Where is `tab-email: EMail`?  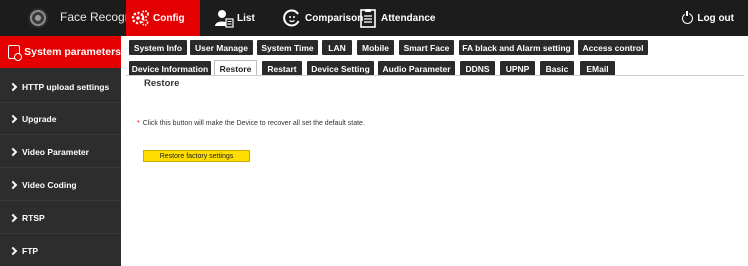
tab-email: EMail is located at coordinates (597, 68).